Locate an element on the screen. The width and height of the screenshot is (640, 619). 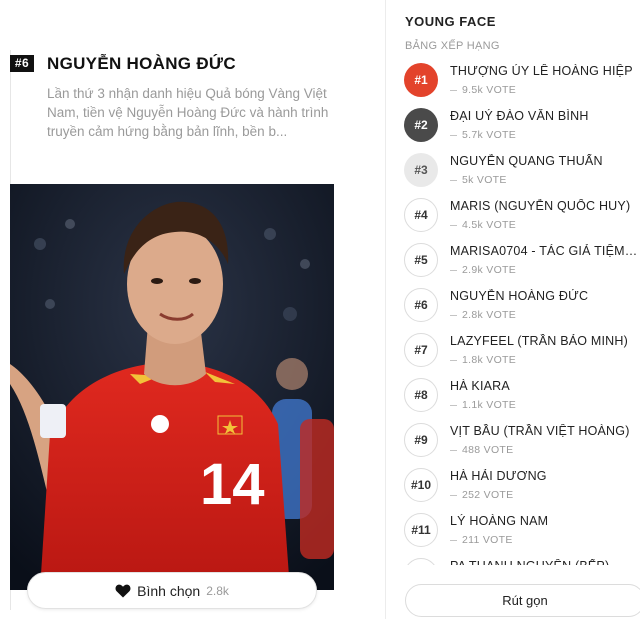
ranking-votes: 2.8k VOTE is located at coordinates (483, 315).